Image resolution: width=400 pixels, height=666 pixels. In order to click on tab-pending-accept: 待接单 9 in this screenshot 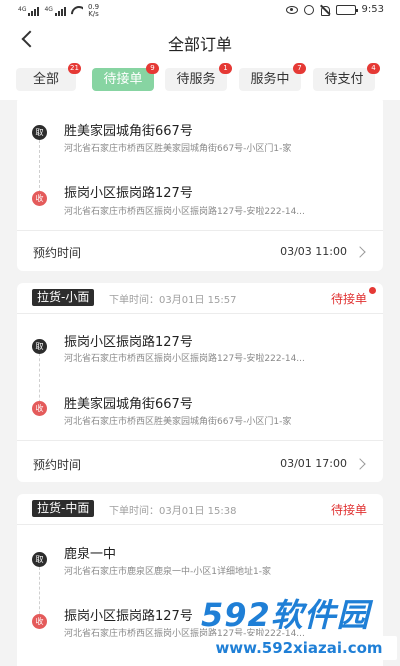, I will do `click(125, 77)`.